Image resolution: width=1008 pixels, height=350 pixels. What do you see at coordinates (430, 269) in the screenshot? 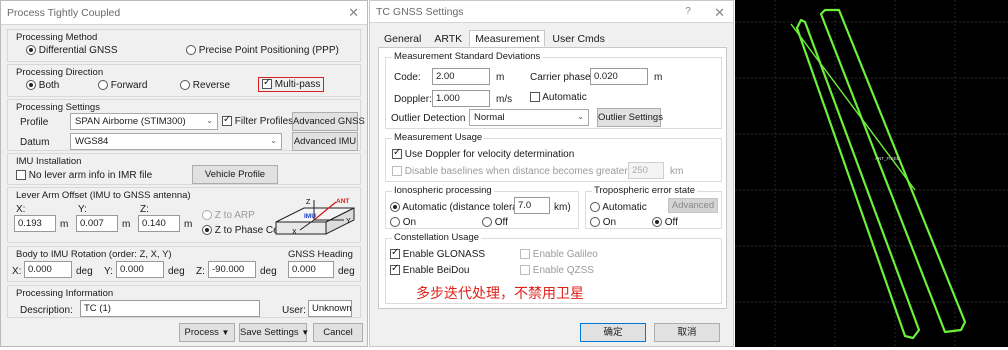
I see `enable-beidou-checkbox: Enable BeiDou` at bounding box center [430, 269].